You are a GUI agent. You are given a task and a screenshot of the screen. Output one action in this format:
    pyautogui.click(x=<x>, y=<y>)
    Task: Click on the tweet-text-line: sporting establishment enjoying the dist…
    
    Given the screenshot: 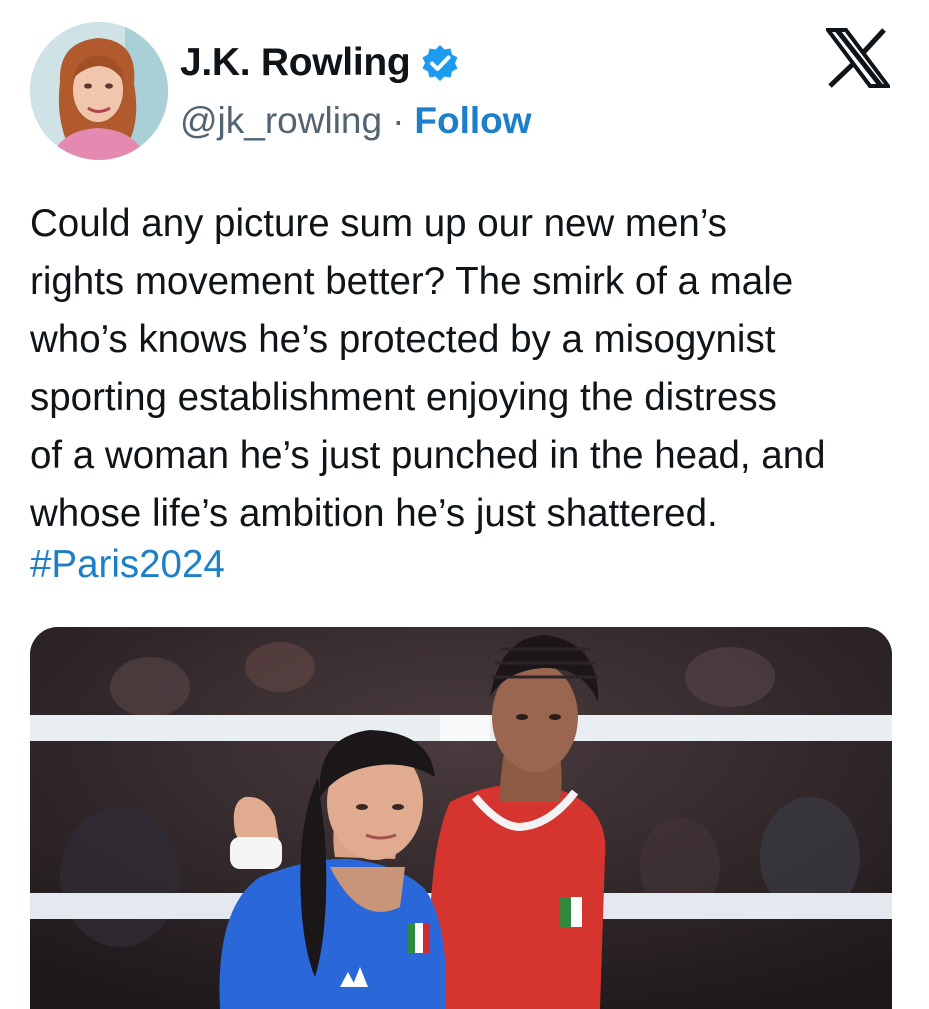 What is the action you would take?
    pyautogui.click(x=403, y=397)
    